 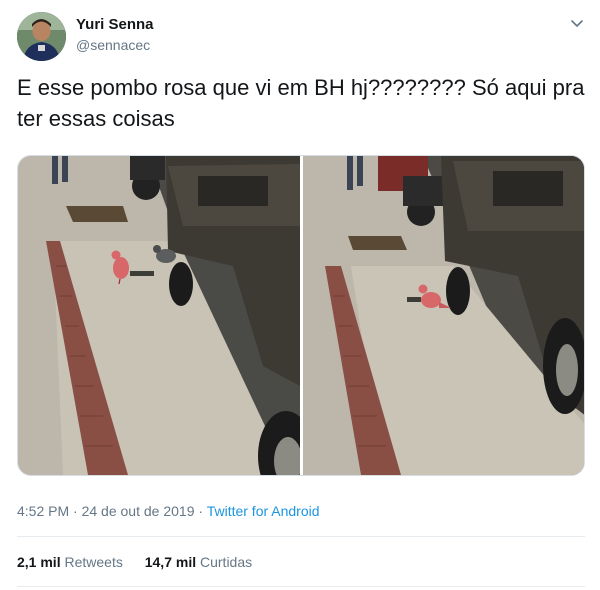 What do you see at coordinates (198, 562) in the screenshot?
I see `likes-stat: 14,7 mil Curtidas` at bounding box center [198, 562].